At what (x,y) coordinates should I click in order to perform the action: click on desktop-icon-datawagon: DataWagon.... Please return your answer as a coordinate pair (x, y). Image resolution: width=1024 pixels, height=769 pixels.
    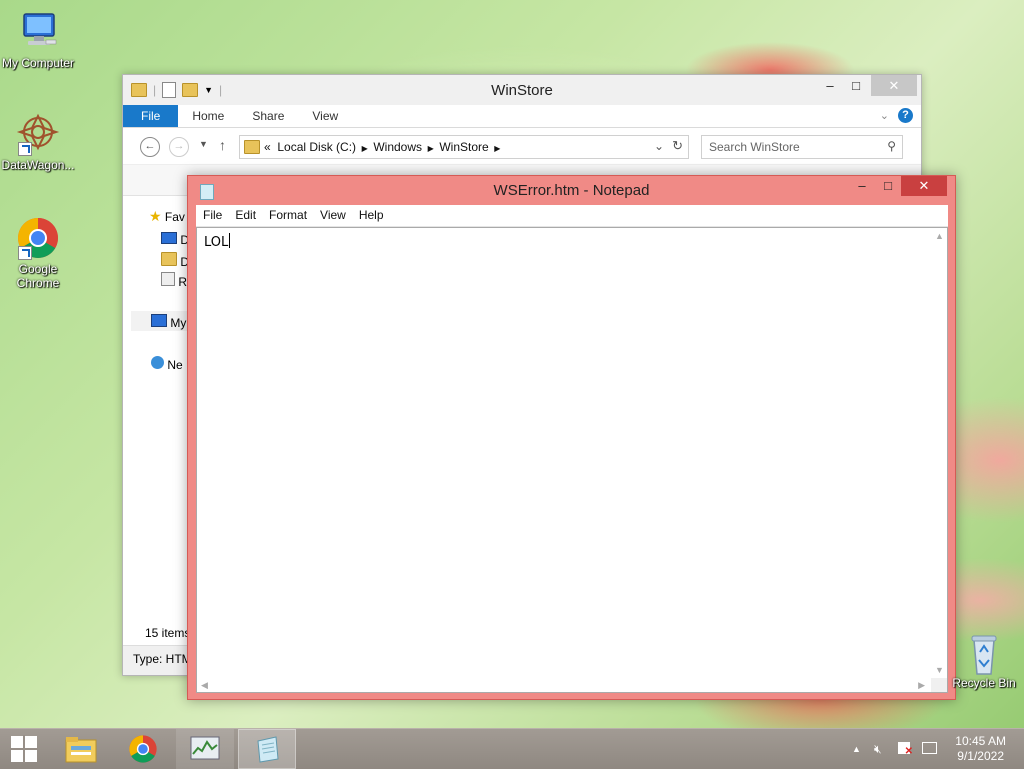
    Looking at the image, I should click on (38, 142).